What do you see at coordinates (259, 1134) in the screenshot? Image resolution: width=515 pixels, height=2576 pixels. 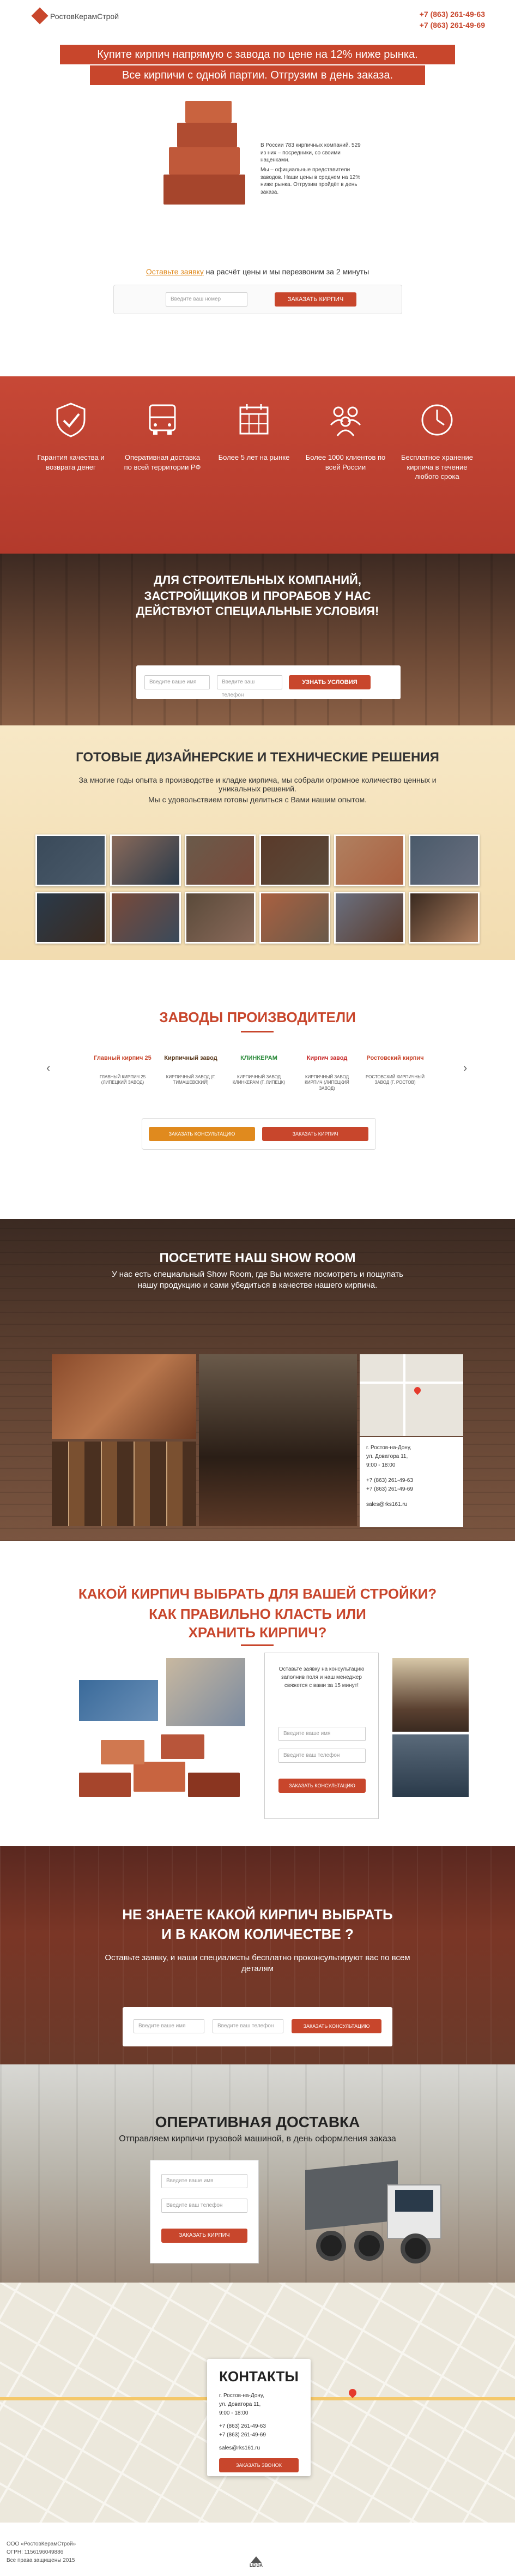 I see `factories-buttons: Заказать консультацию Заказать кирпич` at bounding box center [259, 1134].